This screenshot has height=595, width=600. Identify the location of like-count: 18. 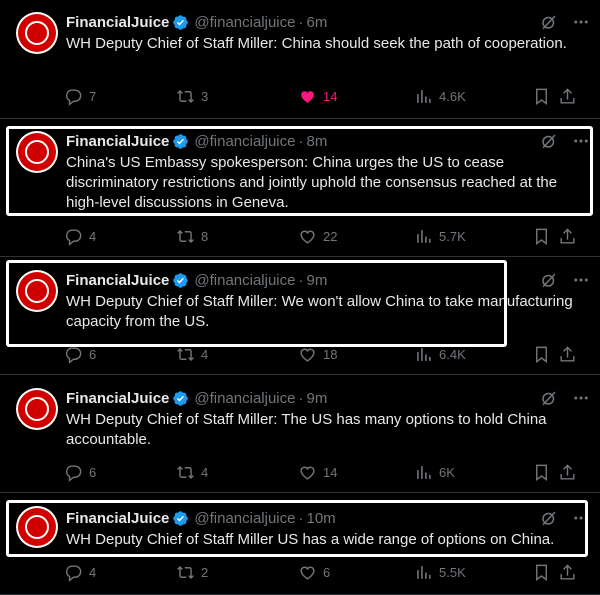
(330, 354).